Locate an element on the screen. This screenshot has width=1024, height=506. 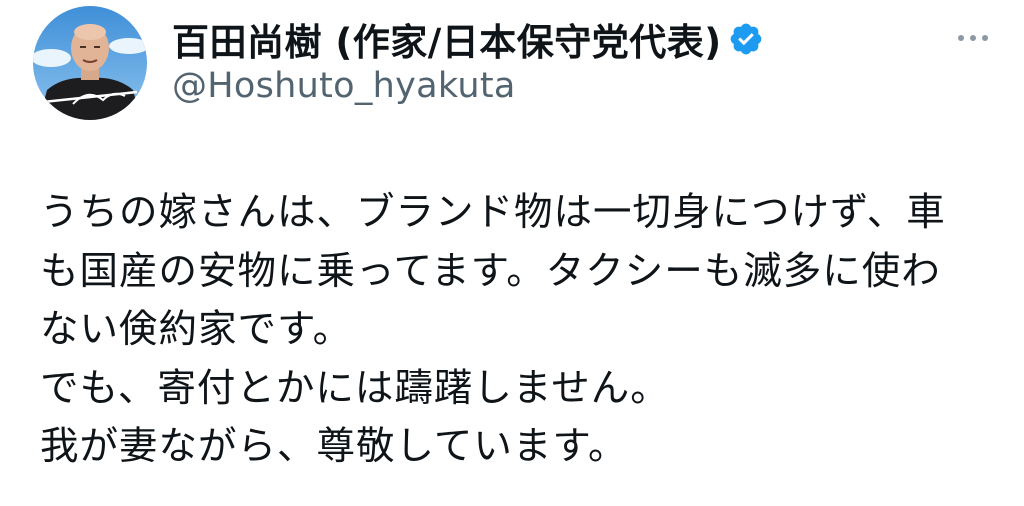
tweet-text-line: でも、寄付とかには躊躇しません。 is located at coordinates (355, 388).